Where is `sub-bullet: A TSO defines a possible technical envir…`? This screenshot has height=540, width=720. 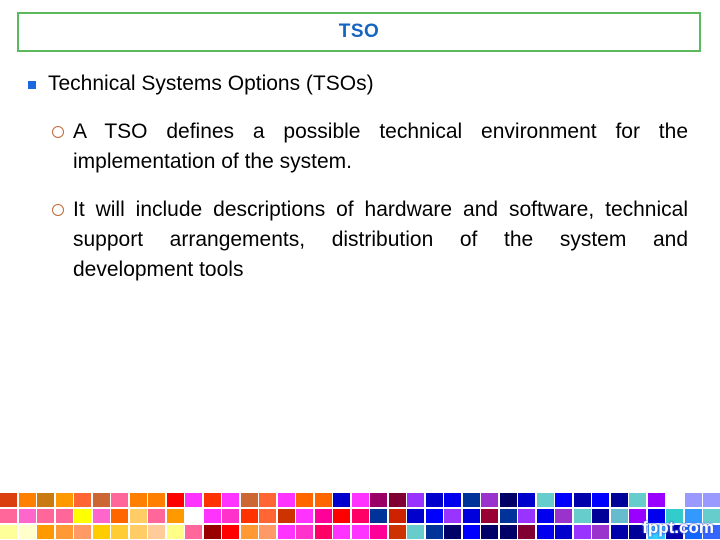 sub-bullet: A TSO defines a possible technical envir… is located at coordinates (370, 147).